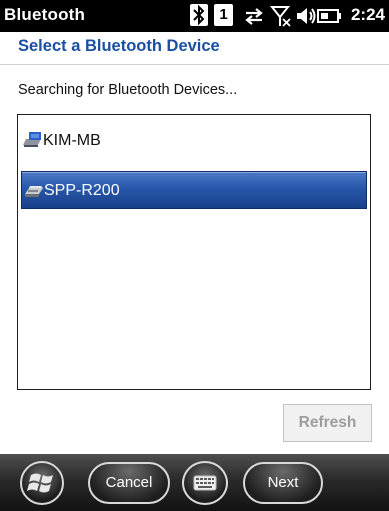 The width and height of the screenshot is (389, 511). What do you see at coordinates (205, 491) in the screenshot?
I see `keyboard-icon` at bounding box center [205, 491].